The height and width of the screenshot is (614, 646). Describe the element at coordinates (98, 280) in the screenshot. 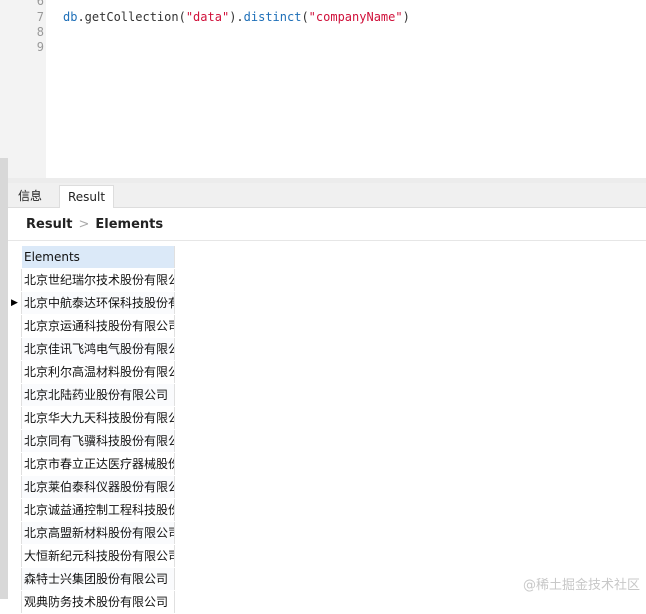

I see `table-cell: 北京世纪瑞尔技术股份有限公司` at that location.